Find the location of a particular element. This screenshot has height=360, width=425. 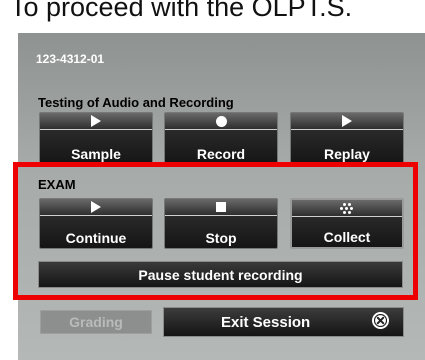

exit-session-button: Exit Session is located at coordinates (283, 322).